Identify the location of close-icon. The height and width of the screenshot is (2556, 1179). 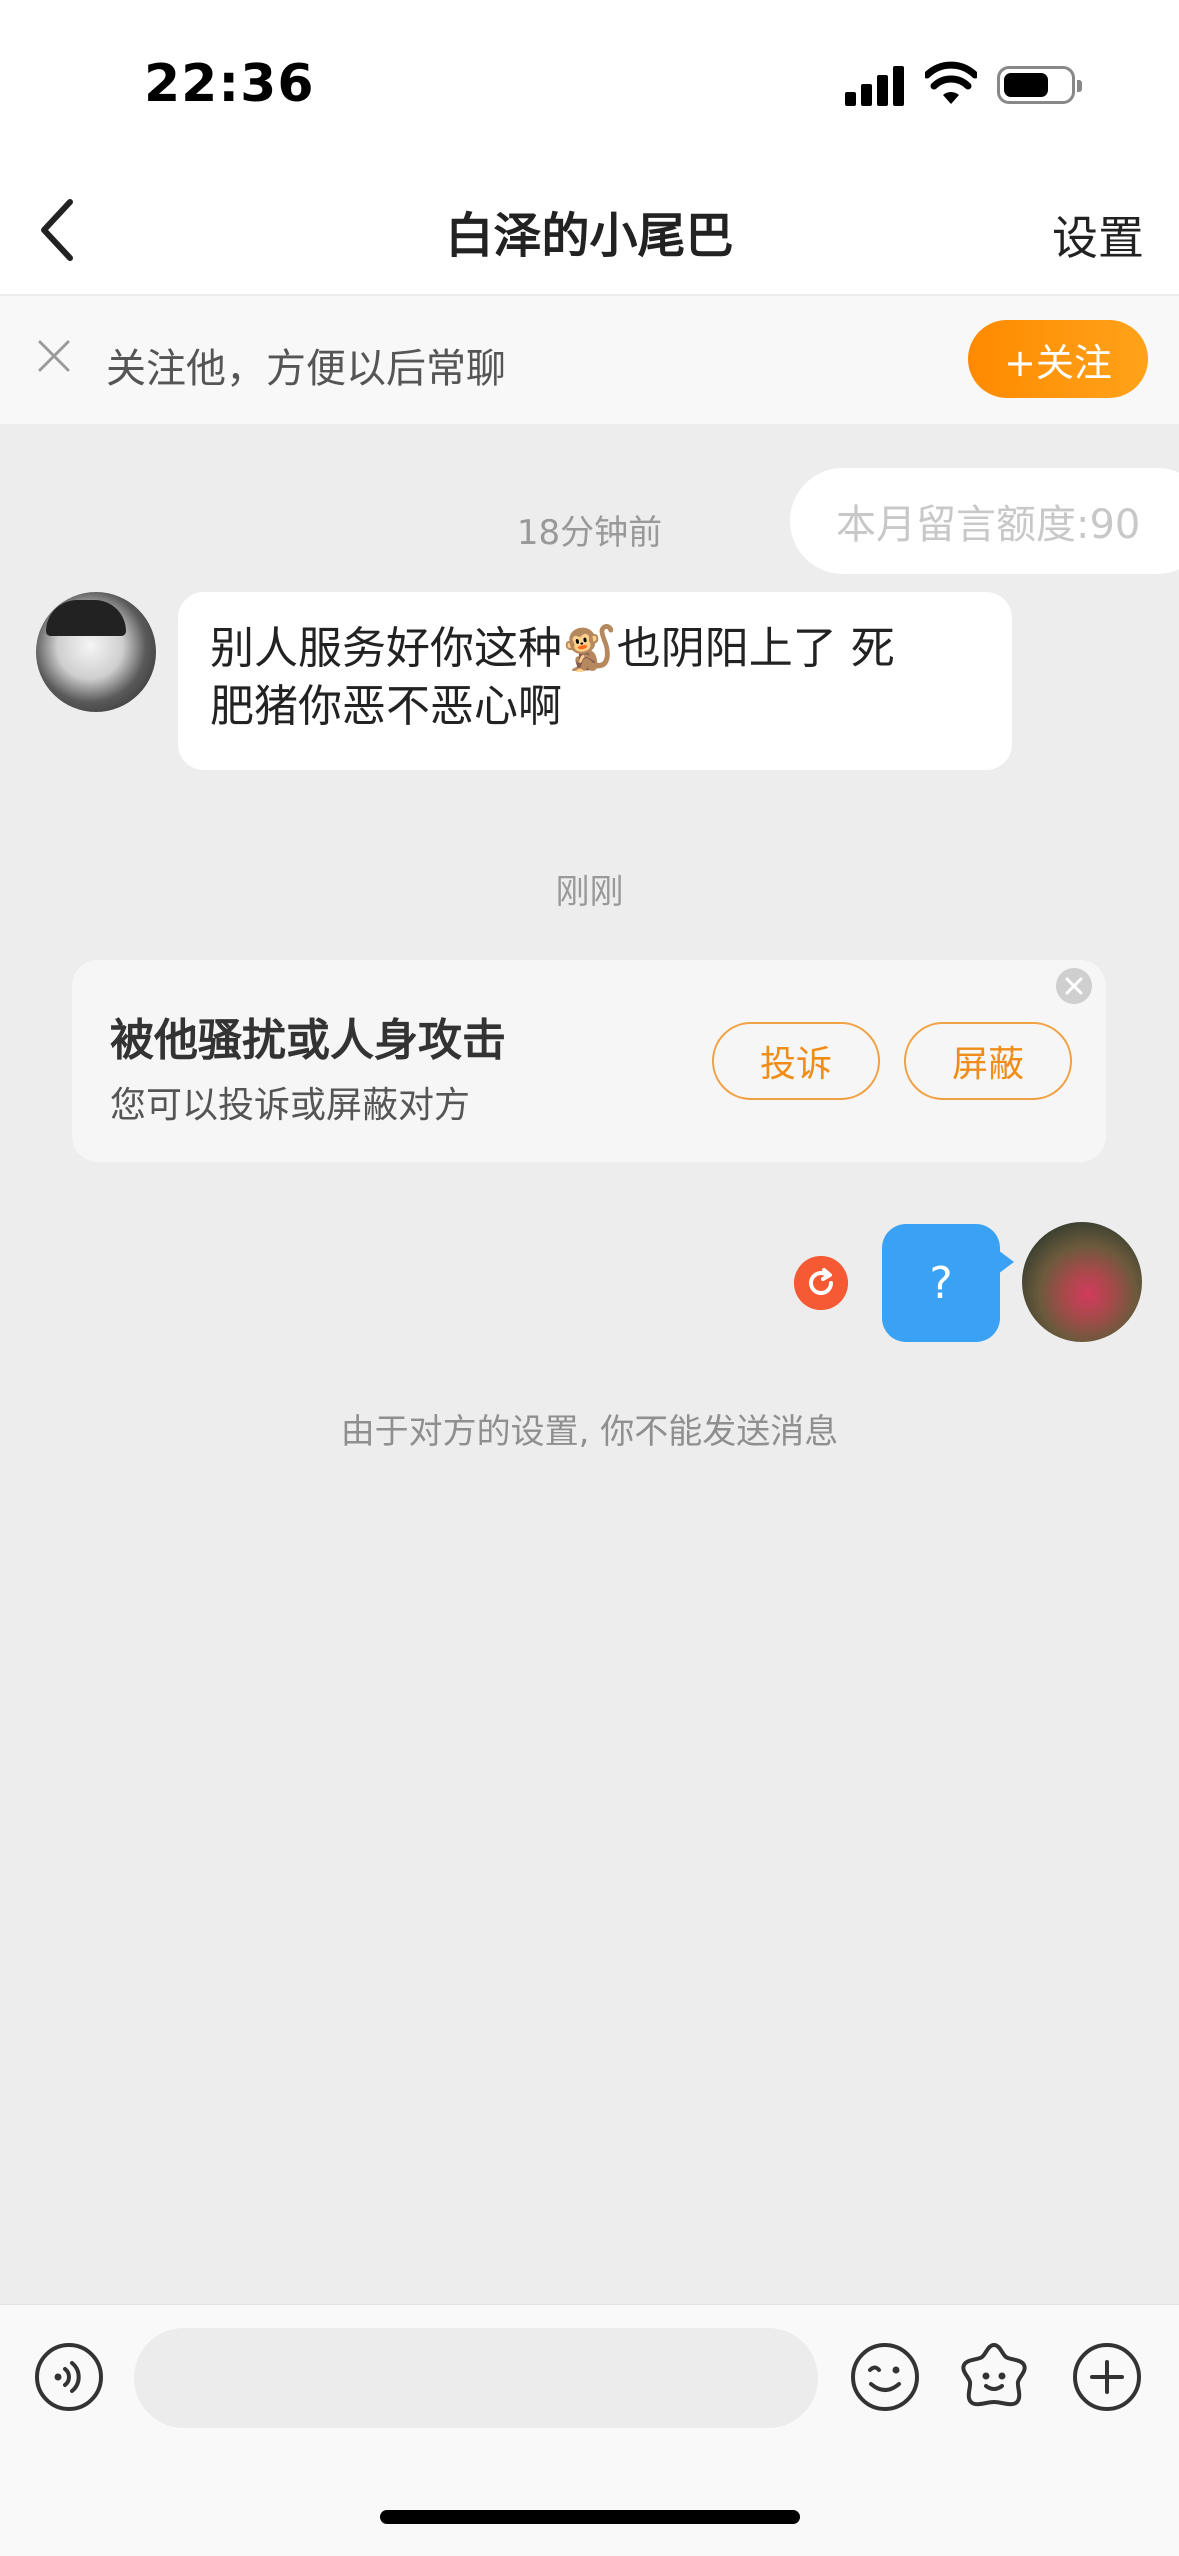
(54, 356).